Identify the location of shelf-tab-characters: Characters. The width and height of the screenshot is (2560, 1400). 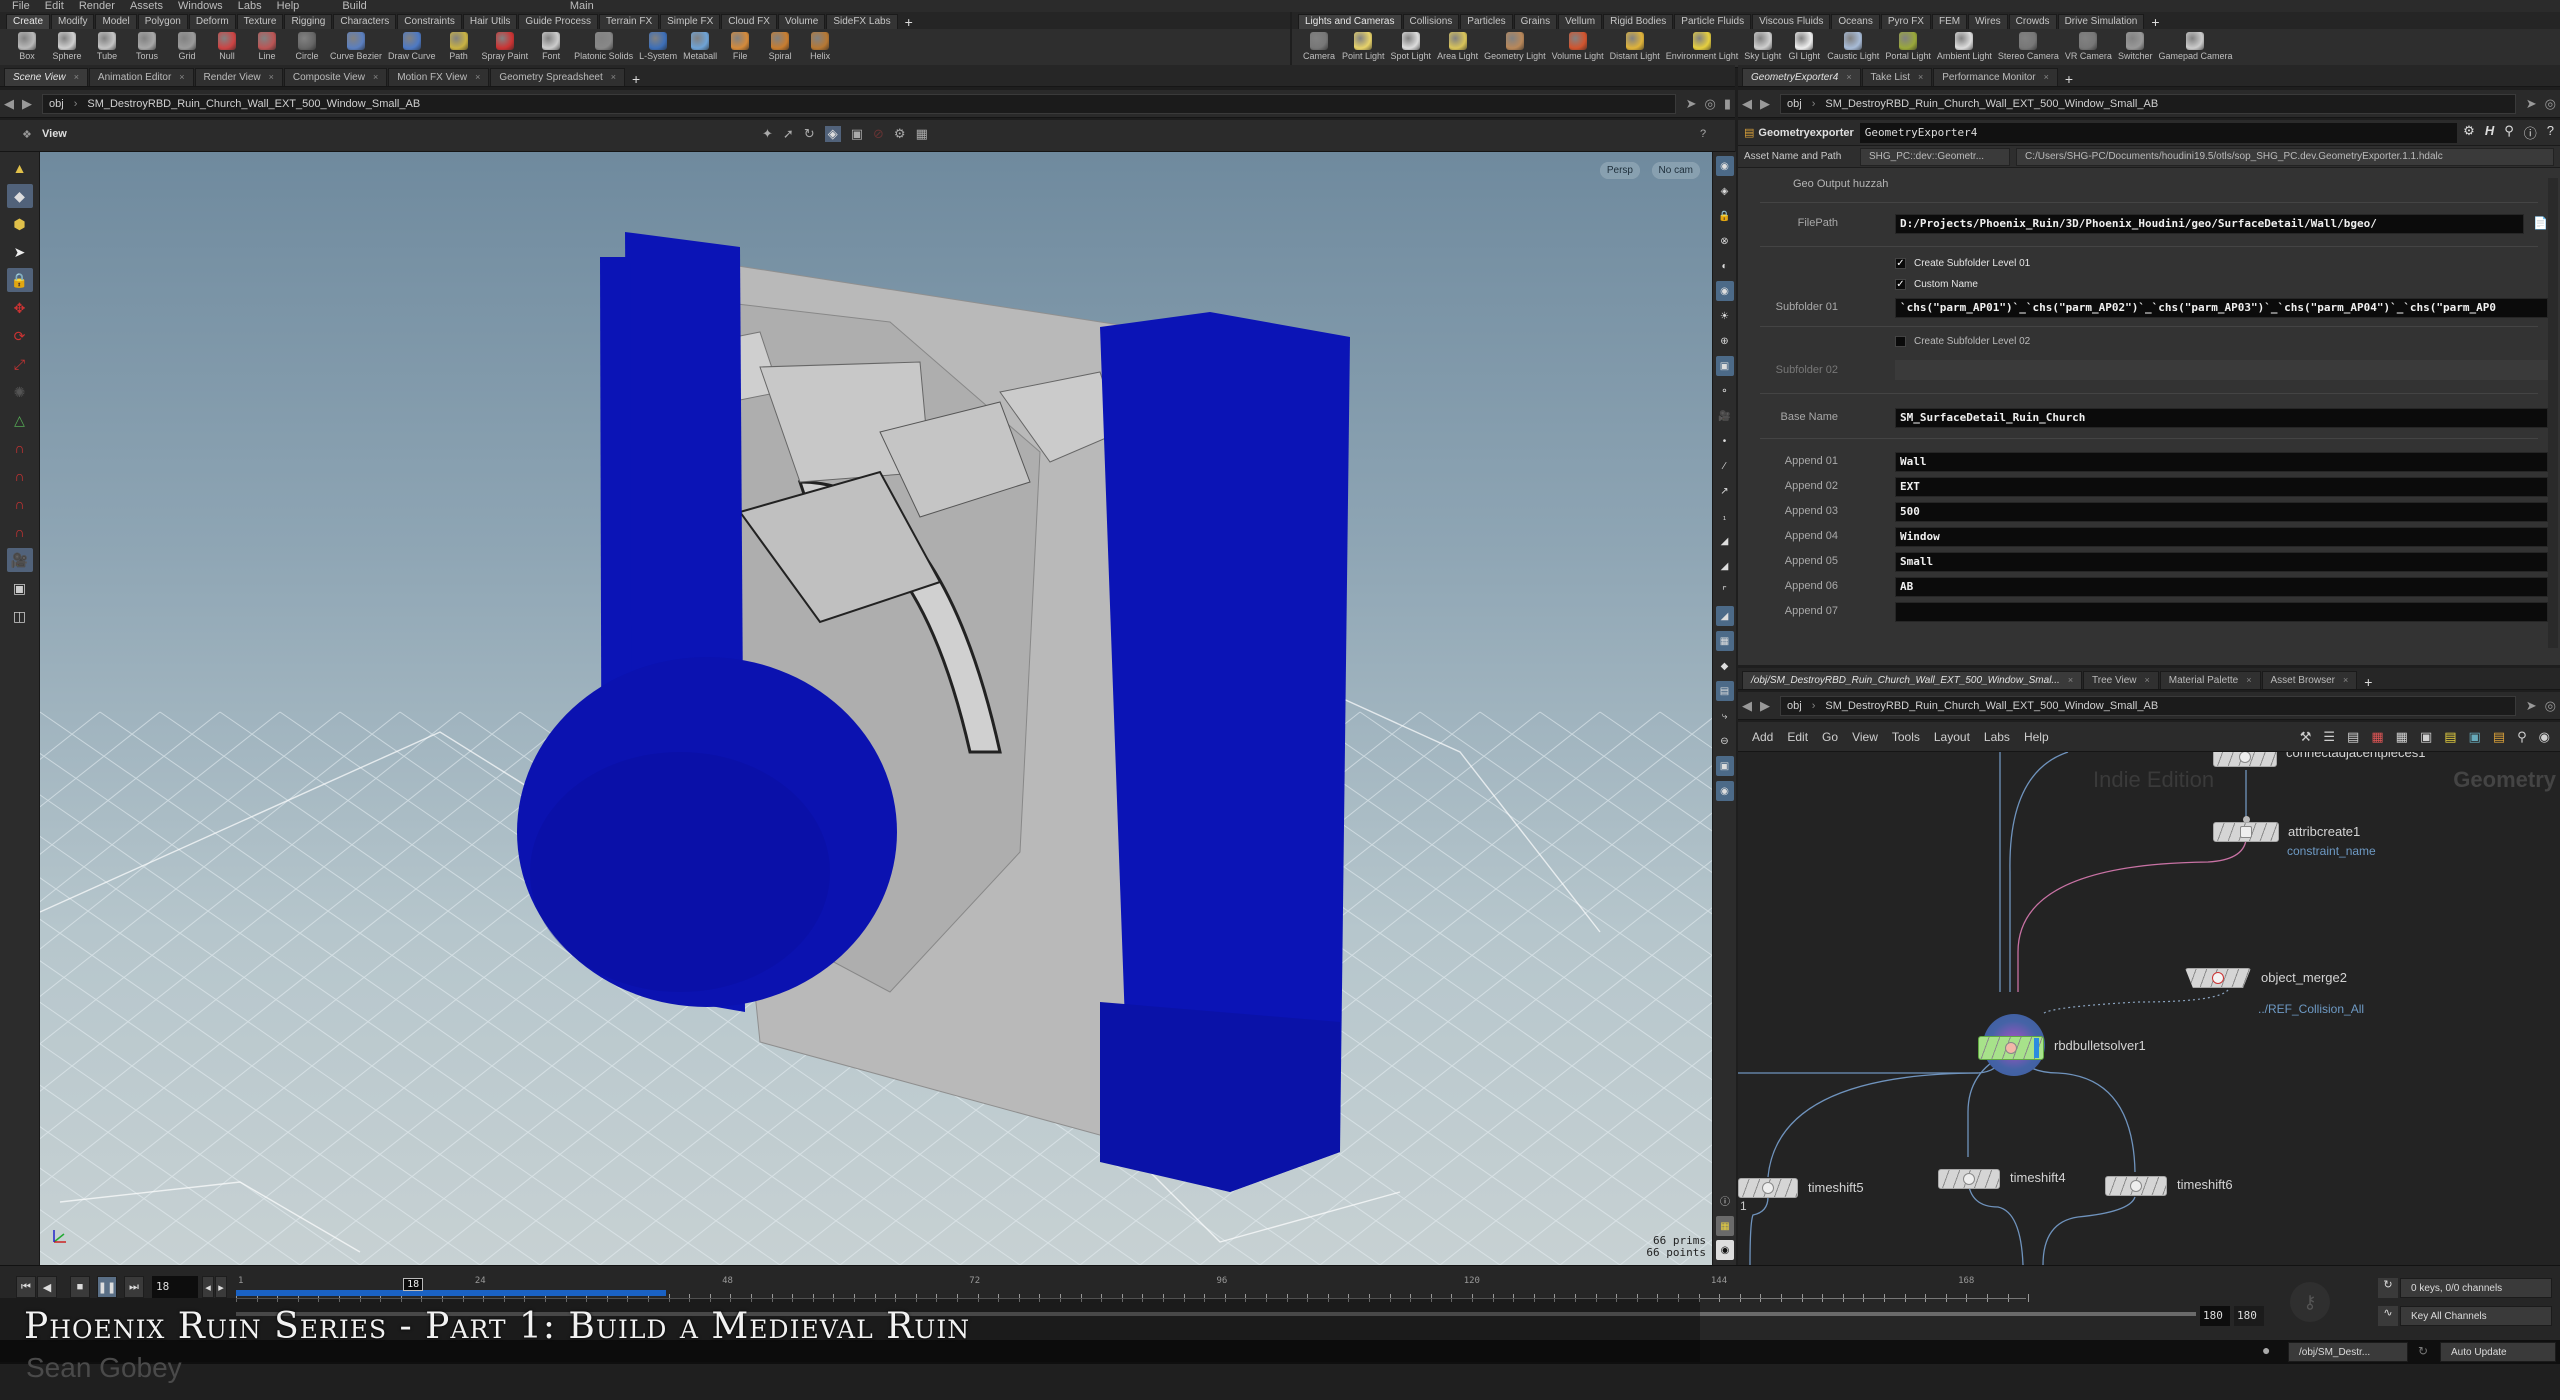
(365, 21).